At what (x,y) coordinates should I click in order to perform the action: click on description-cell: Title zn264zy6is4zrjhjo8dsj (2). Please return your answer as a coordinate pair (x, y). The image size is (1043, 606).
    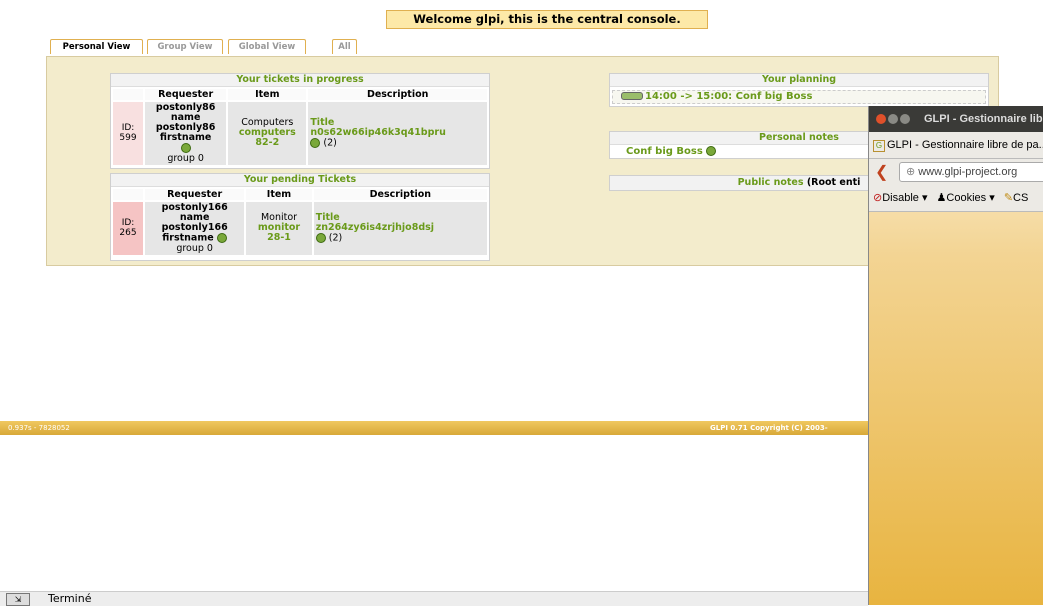
    Looking at the image, I should click on (400, 228).